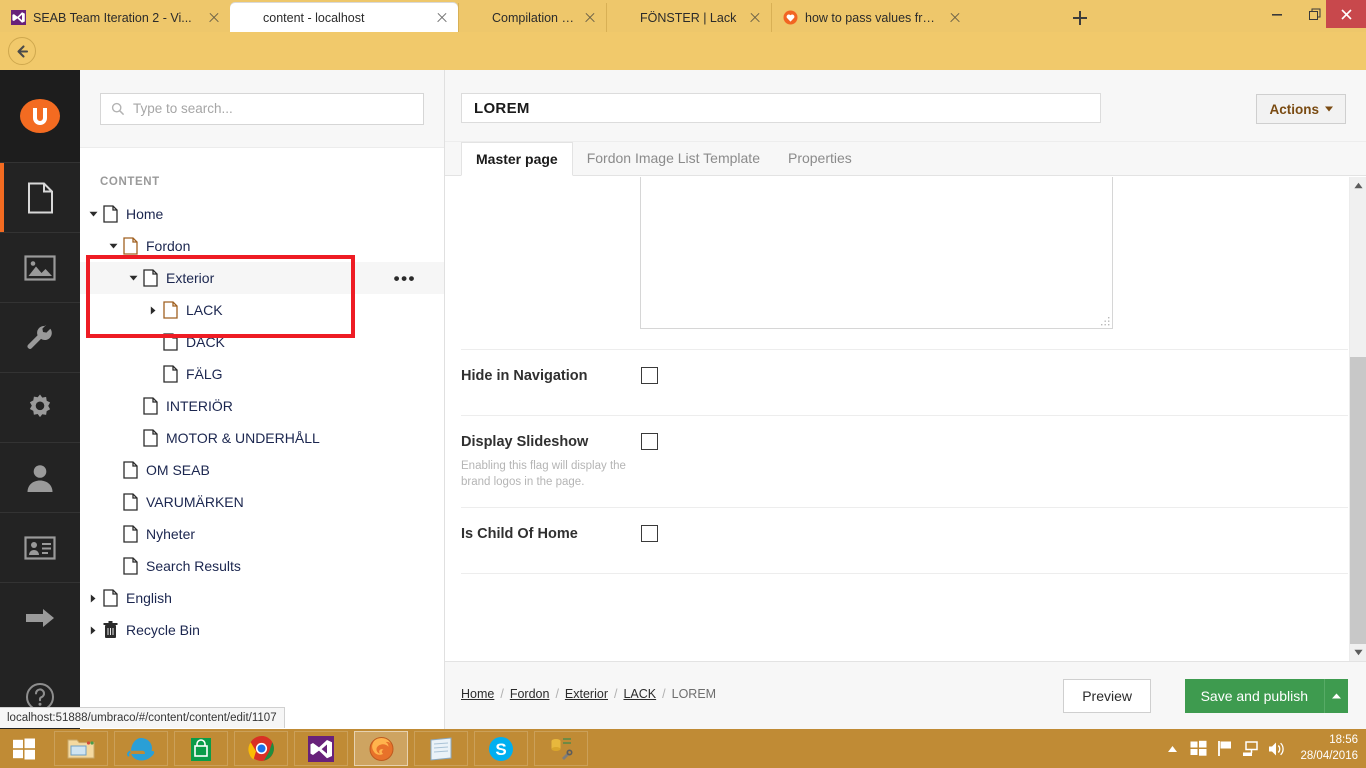 This screenshot has width=1366, height=768. What do you see at coordinates (1276, 748) in the screenshot?
I see `volume-icon` at bounding box center [1276, 748].